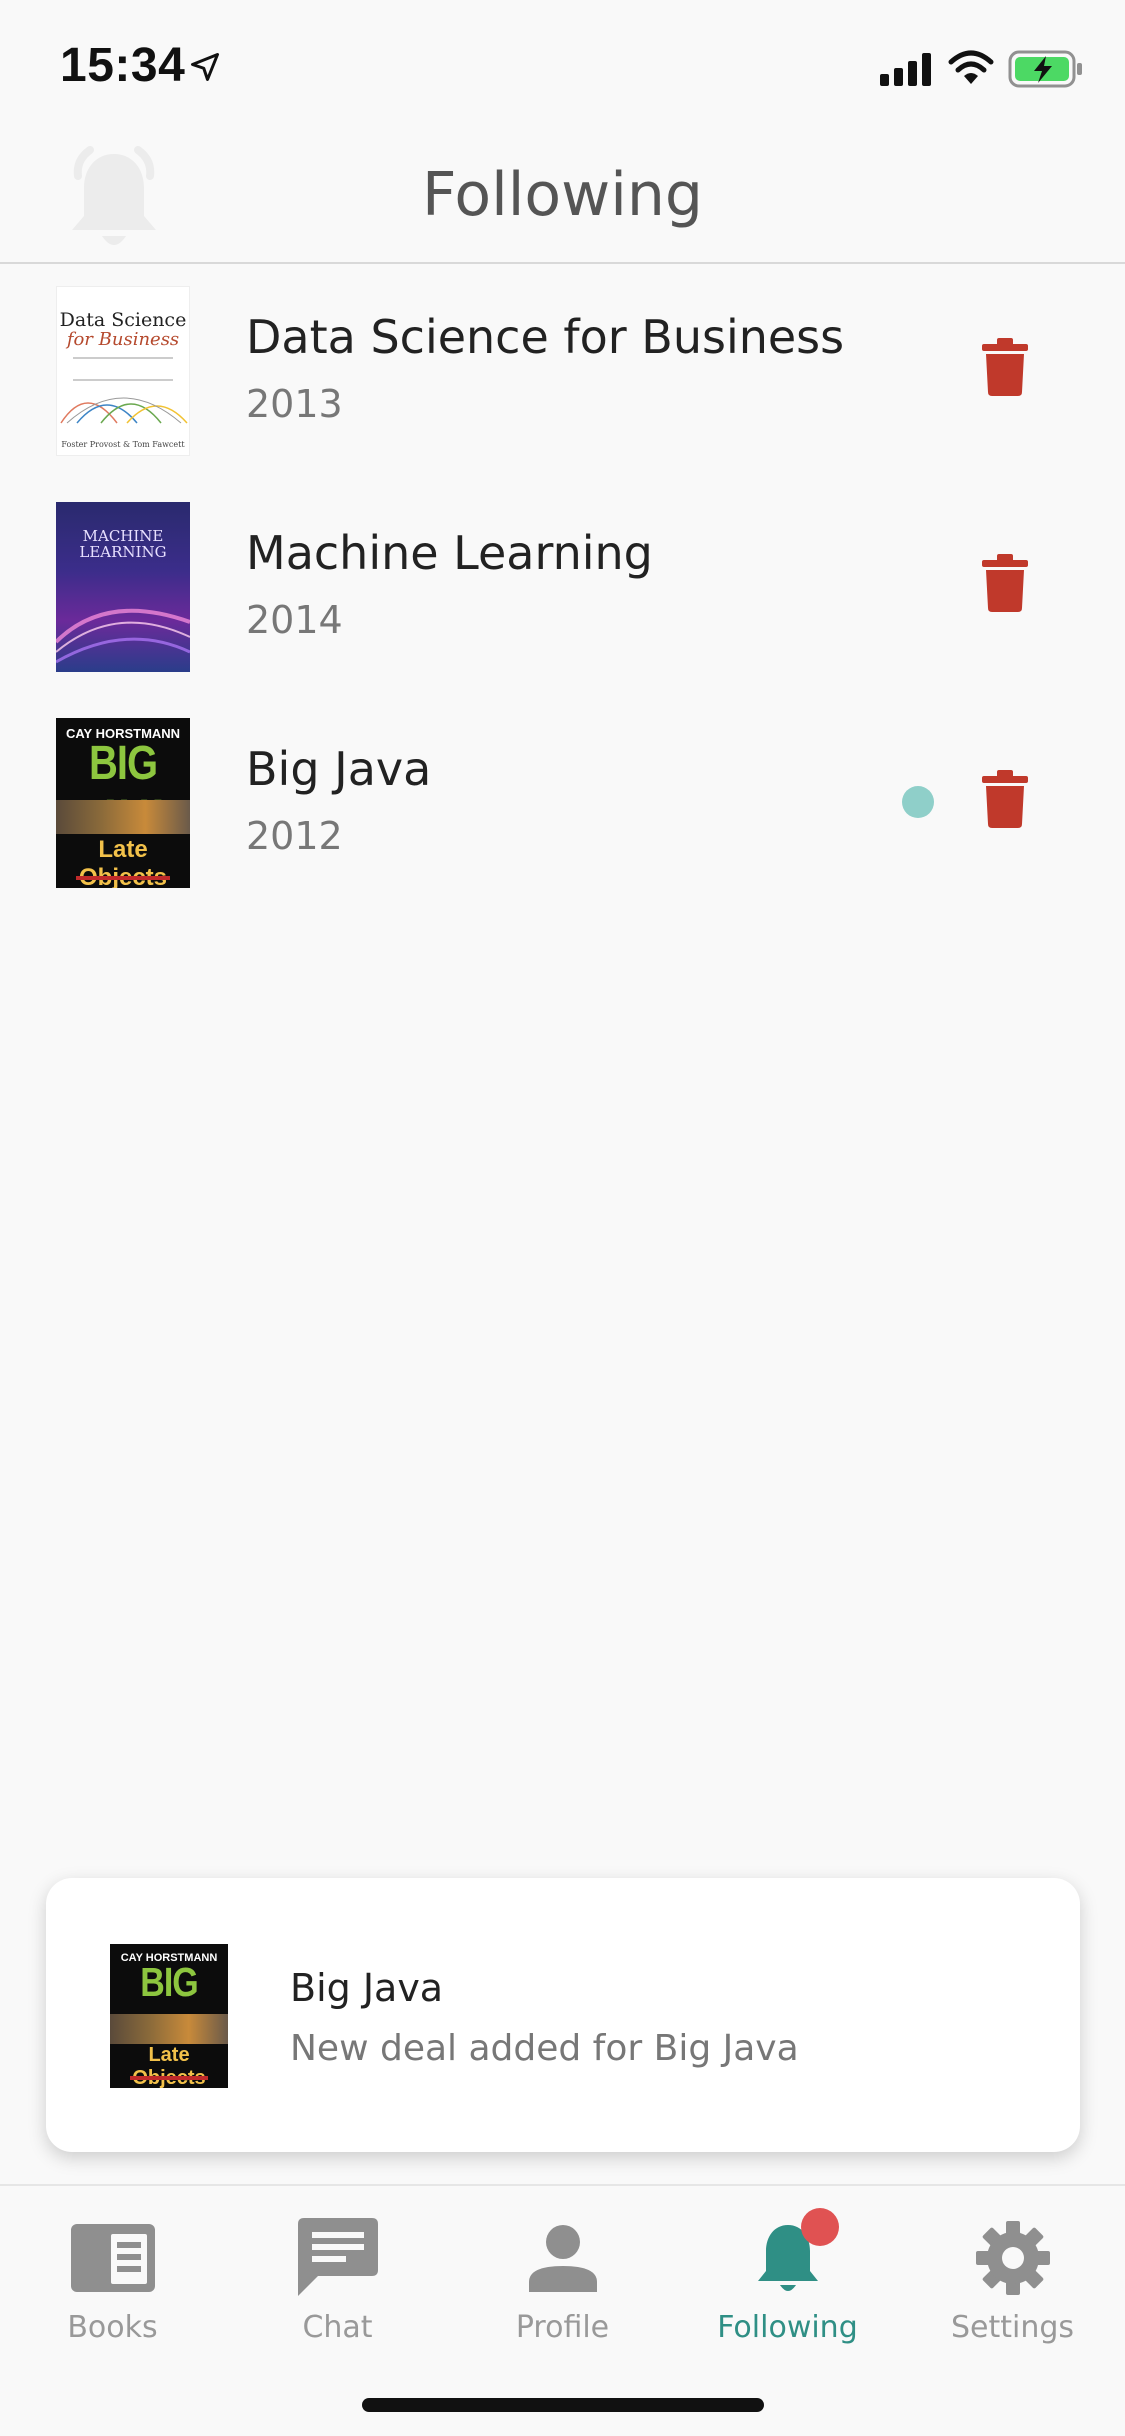  I want to click on gear-icon, so click(1012, 2258).